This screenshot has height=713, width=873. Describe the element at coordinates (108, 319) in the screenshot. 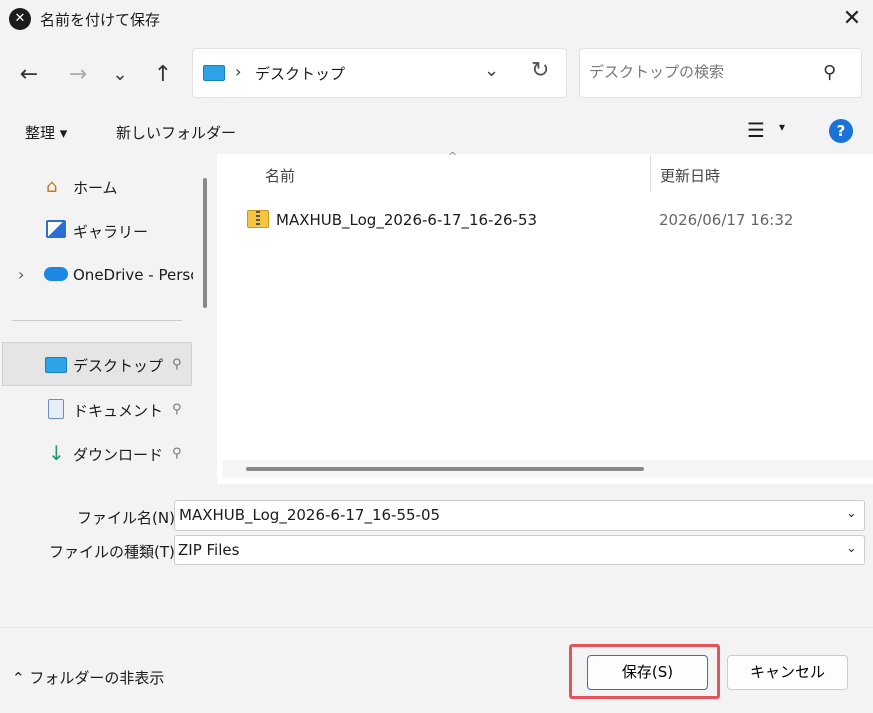

I see `navigation-pane` at that location.